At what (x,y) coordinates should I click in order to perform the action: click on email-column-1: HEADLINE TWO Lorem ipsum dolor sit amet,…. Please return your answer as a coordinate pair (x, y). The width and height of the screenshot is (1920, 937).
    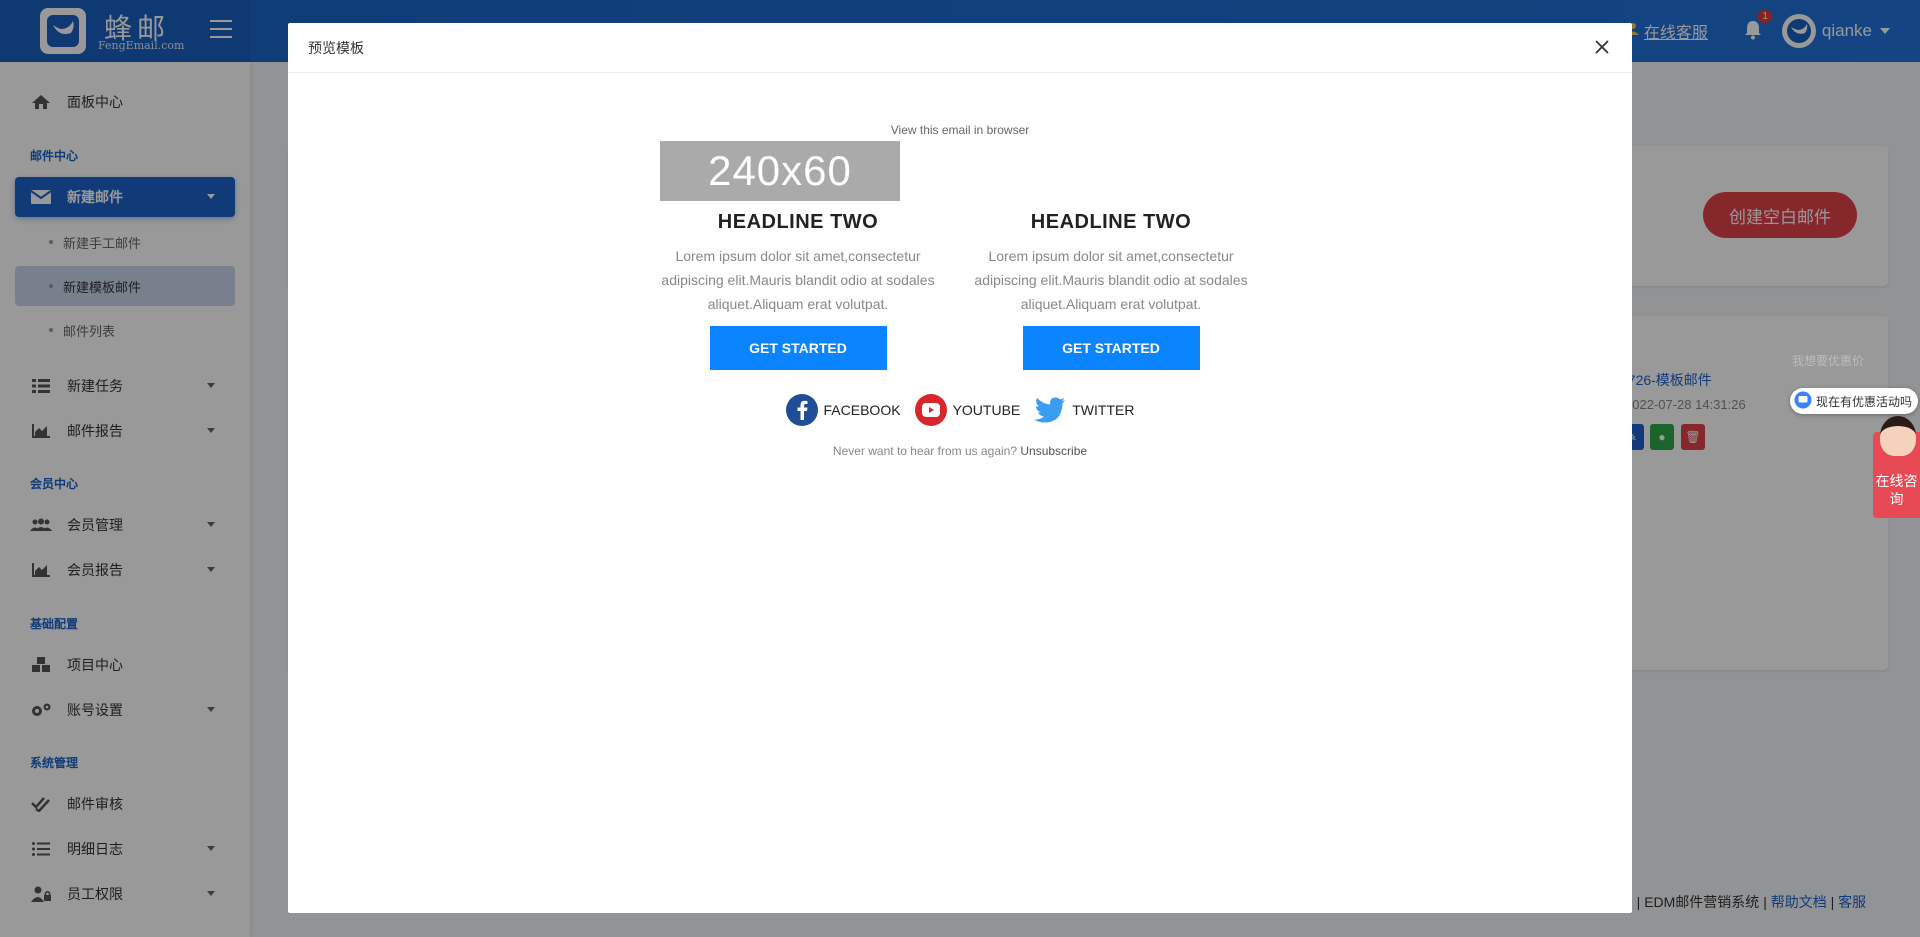
    Looking at the image, I should click on (798, 290).